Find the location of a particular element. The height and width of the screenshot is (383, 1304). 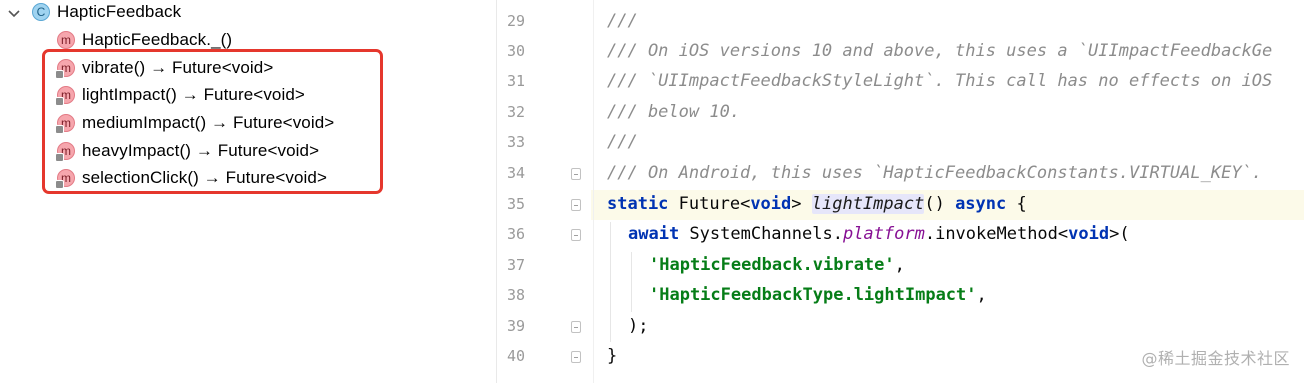

code-line: /// below 10. is located at coordinates (674, 112).